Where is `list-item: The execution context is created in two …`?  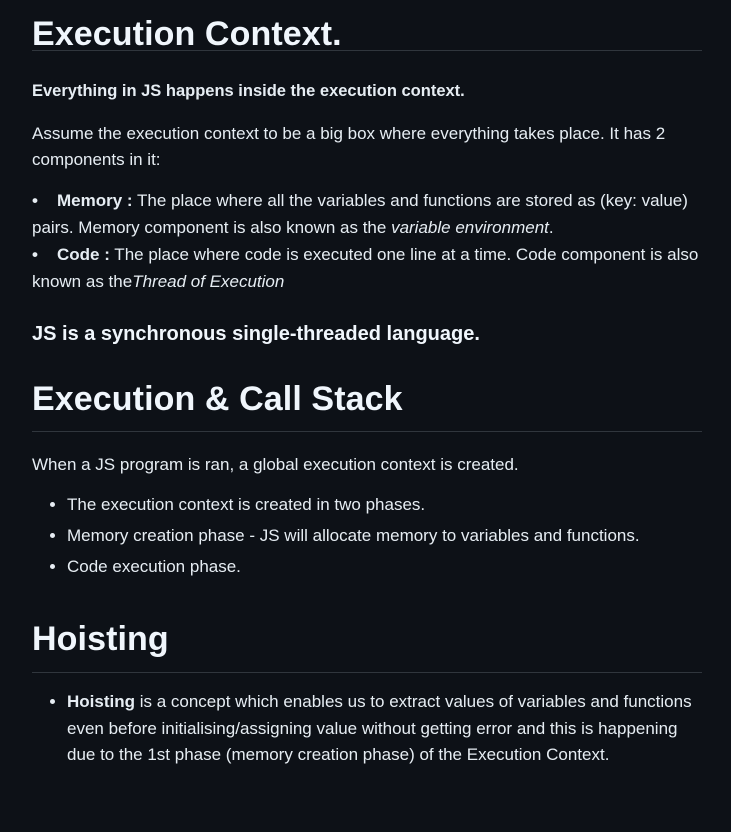 list-item: The execution context is created in two … is located at coordinates (384, 505).